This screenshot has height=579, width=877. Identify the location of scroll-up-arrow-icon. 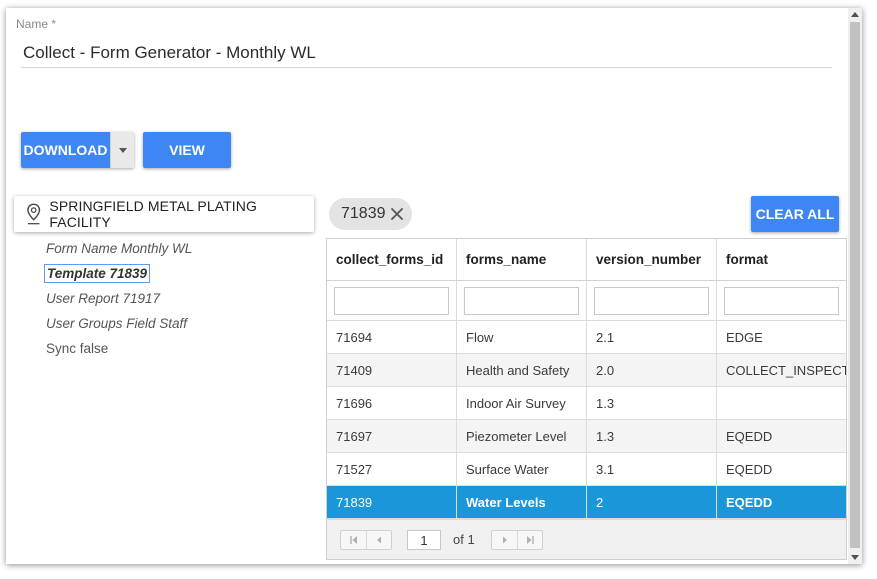
(855, 14).